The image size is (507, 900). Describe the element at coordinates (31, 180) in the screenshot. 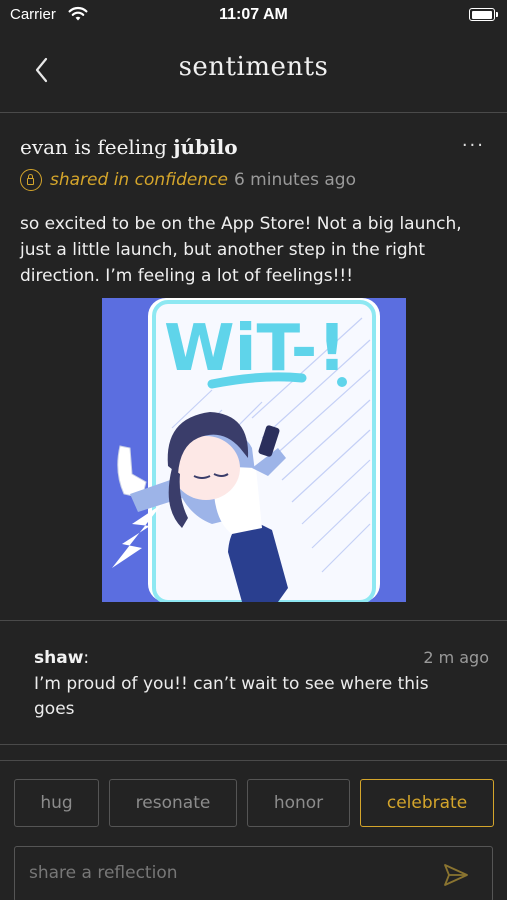

I see `lock-icon` at that location.